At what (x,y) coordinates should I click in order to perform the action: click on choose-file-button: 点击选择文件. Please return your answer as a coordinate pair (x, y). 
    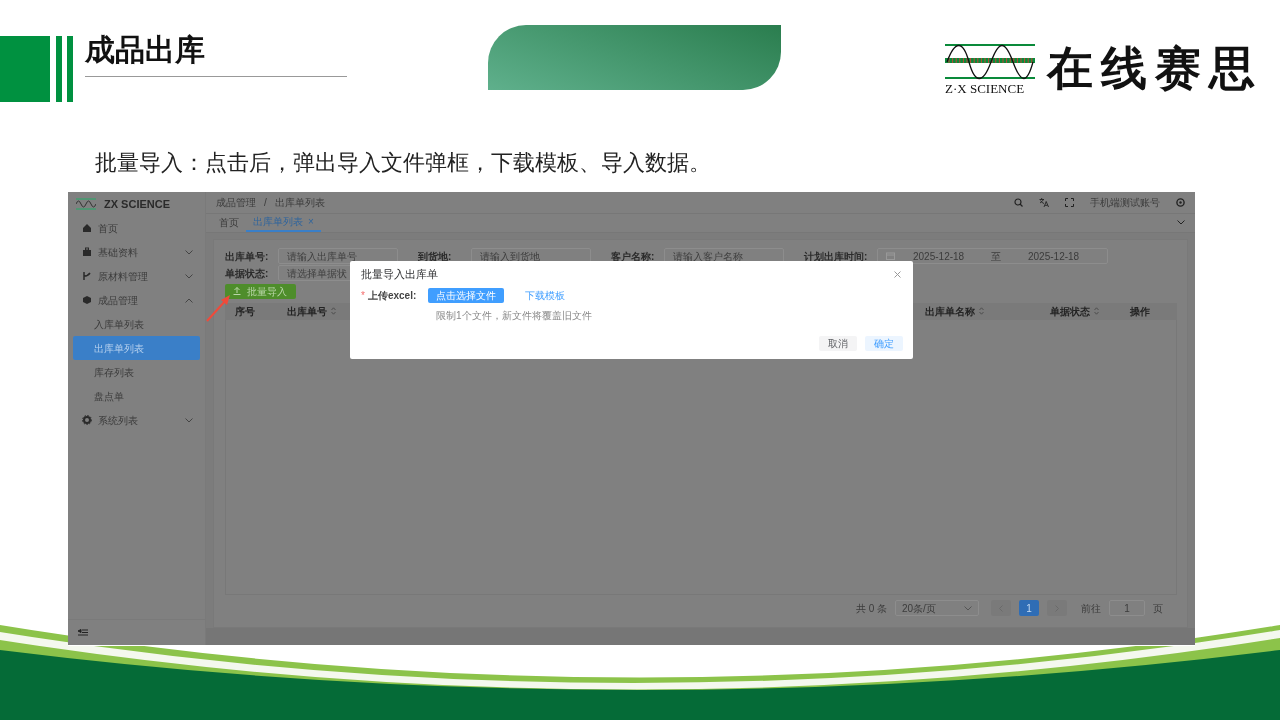
    Looking at the image, I should click on (465, 295).